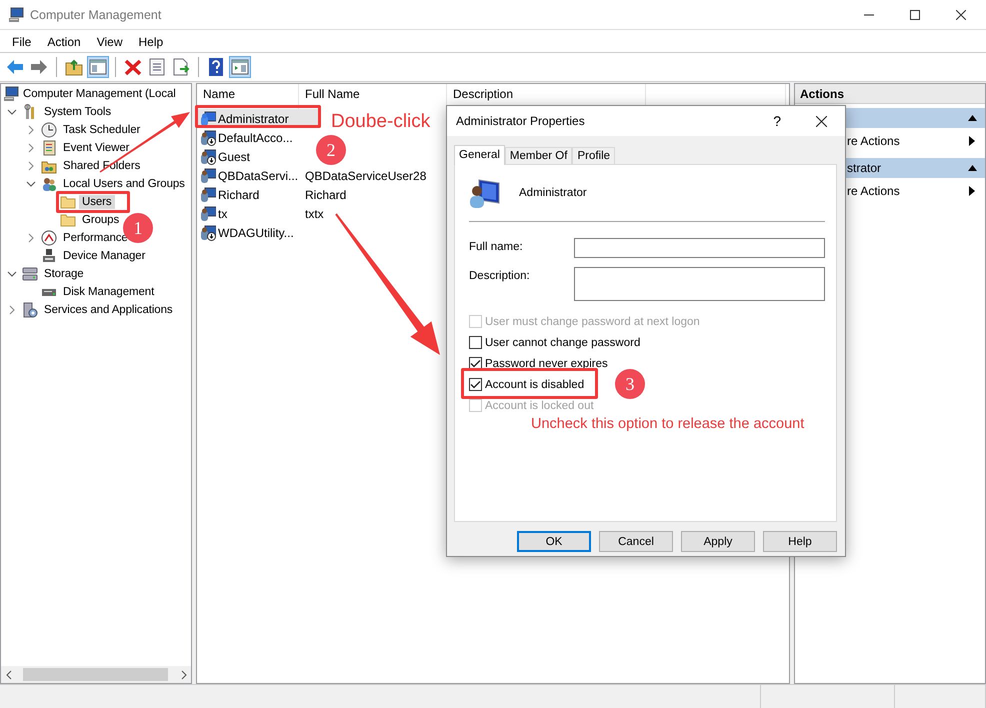  Describe the element at coordinates (496, 246) in the screenshot. I see `field-label: Full name:` at that location.